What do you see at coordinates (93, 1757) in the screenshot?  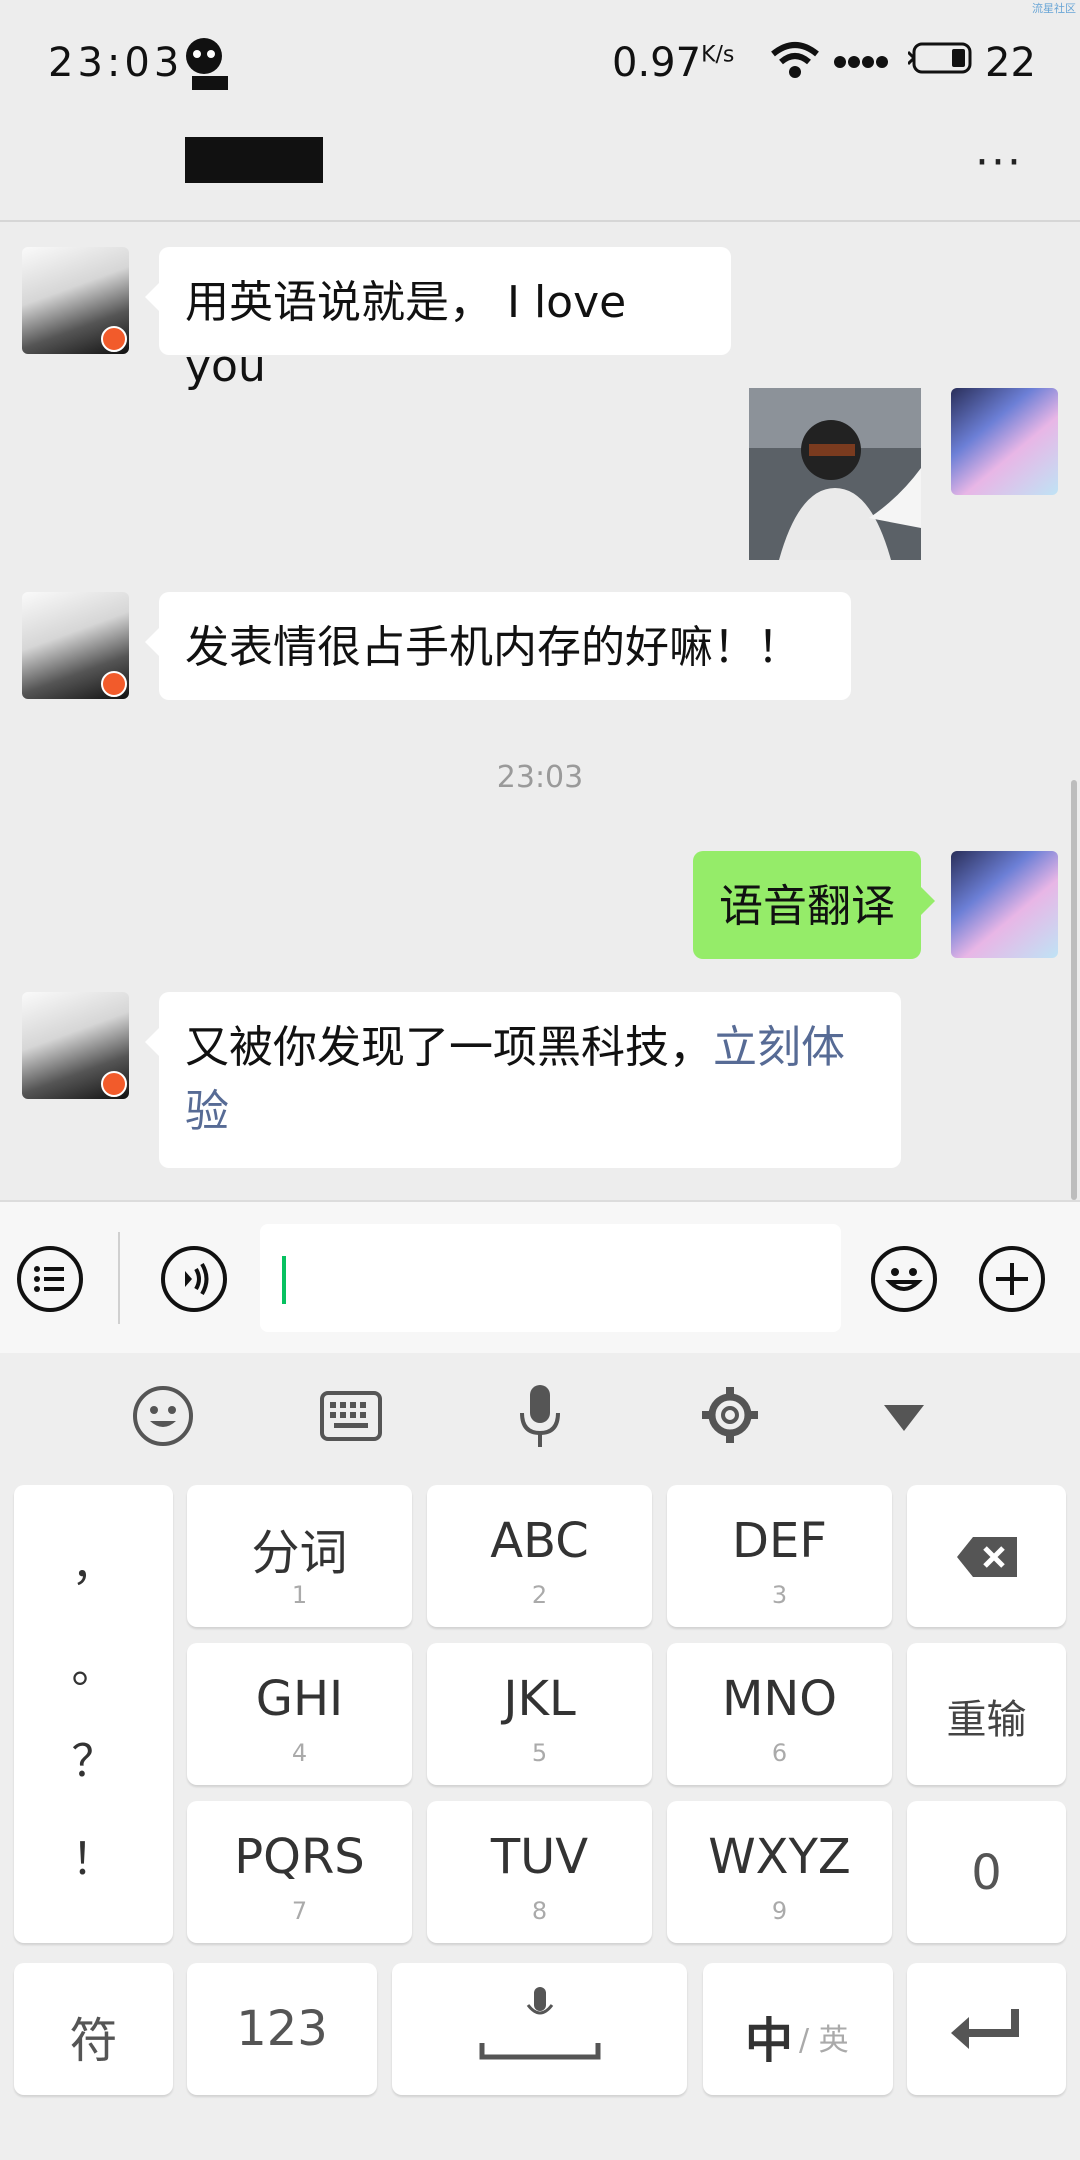 I see `punctuation-key: ？` at bounding box center [93, 1757].